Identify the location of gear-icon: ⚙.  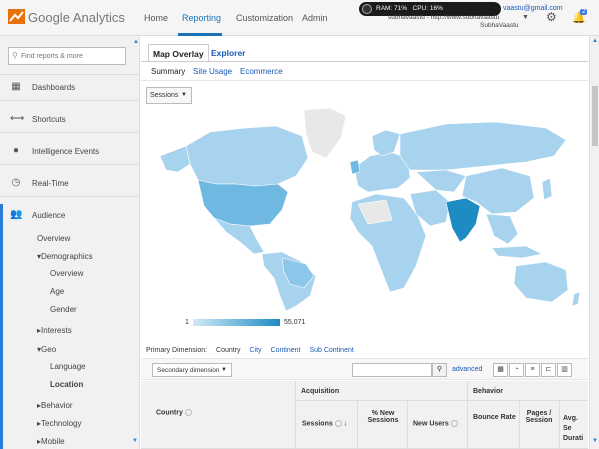
(551, 17).